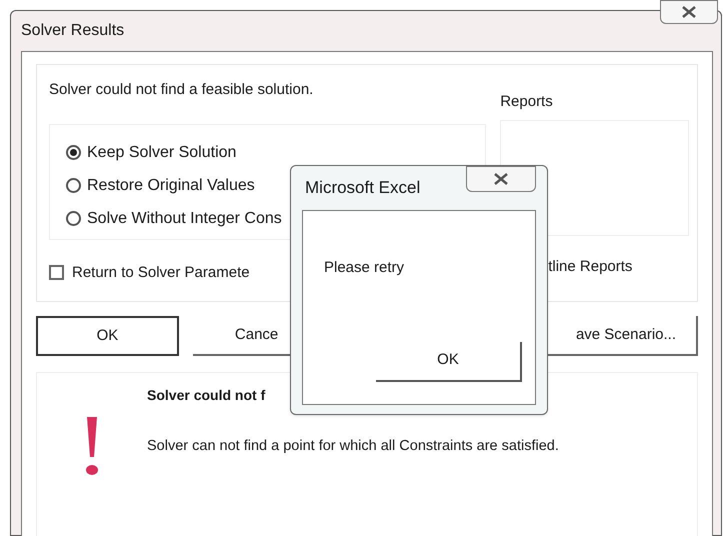  Describe the element at coordinates (171, 186) in the screenshot. I see `radio-label: Restore Original Values` at that location.